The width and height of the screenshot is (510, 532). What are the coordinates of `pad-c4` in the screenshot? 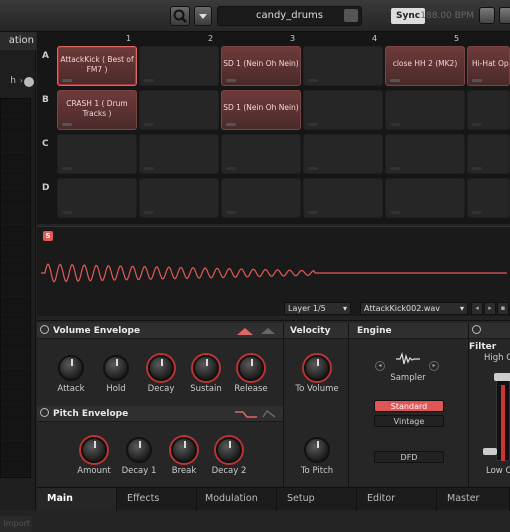 It's located at (343, 154).